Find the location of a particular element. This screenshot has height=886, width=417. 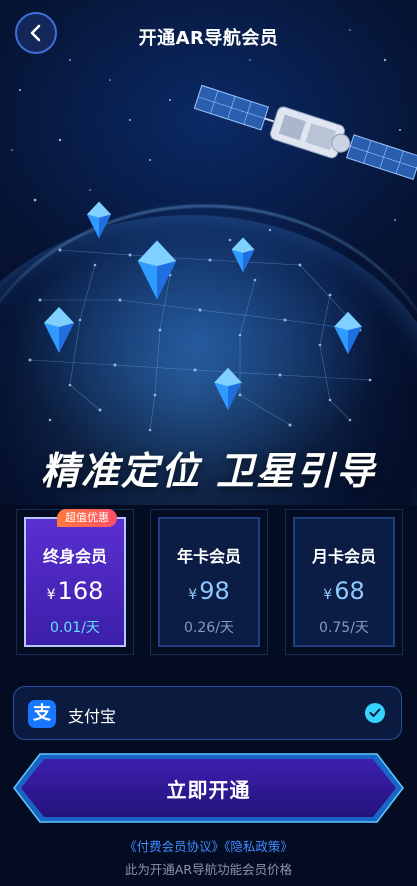

plan-card-monthly: 月卡会员 ¥68 0.75/天 is located at coordinates (344, 582).